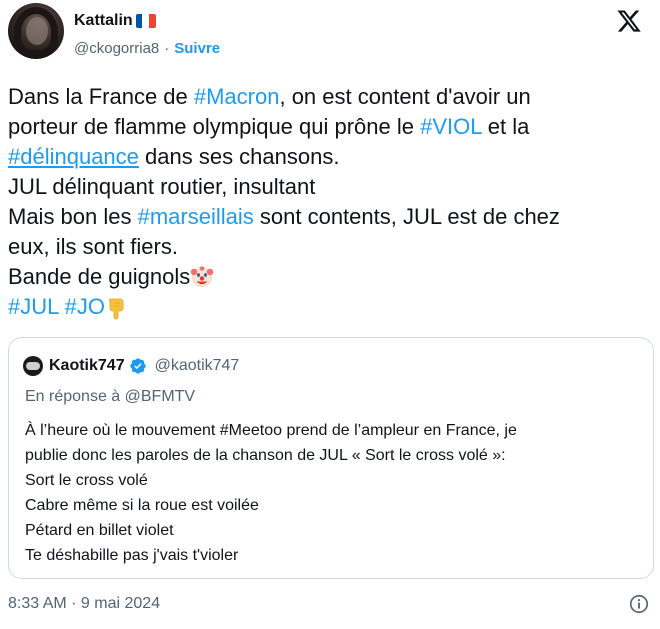 The image size is (660, 629). Describe the element at coordinates (33, 306) in the screenshot. I see `hashtag-link: #JUL` at that location.